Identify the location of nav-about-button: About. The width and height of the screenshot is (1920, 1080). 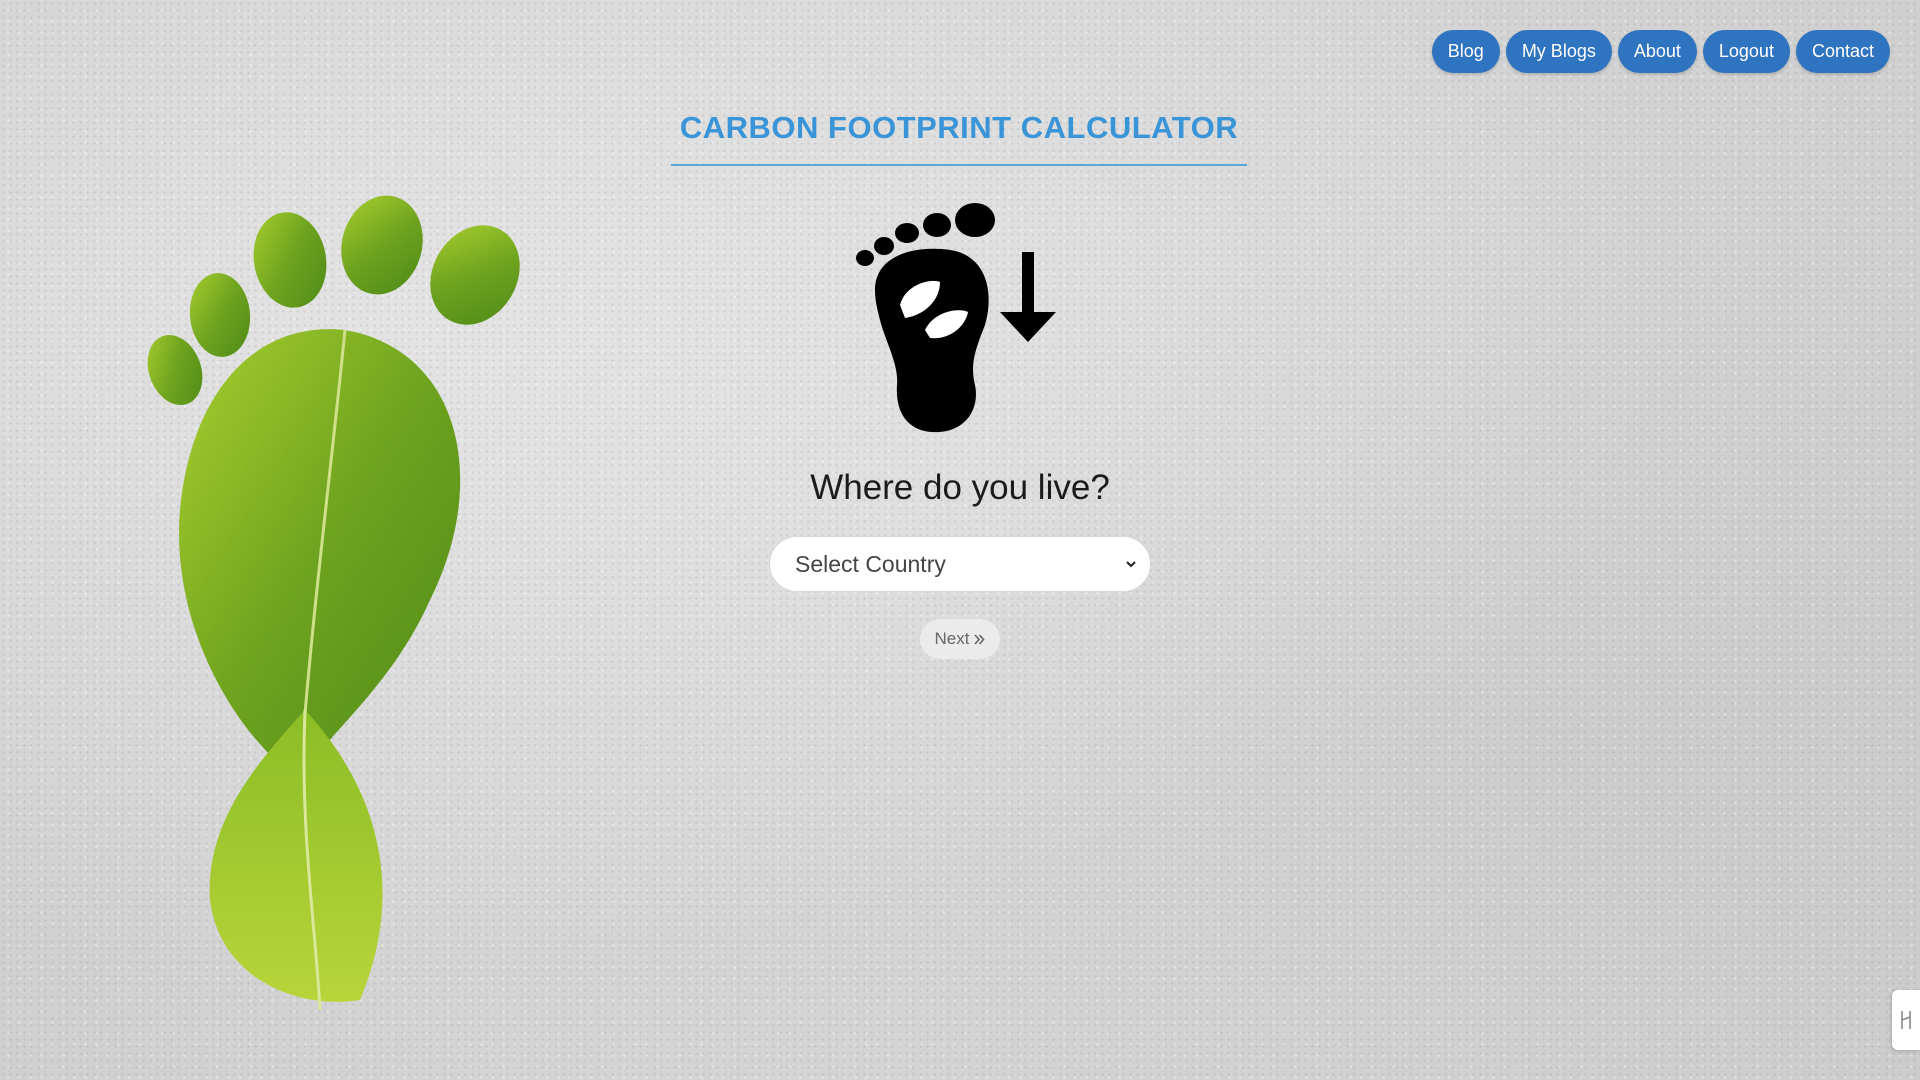
(1657, 51).